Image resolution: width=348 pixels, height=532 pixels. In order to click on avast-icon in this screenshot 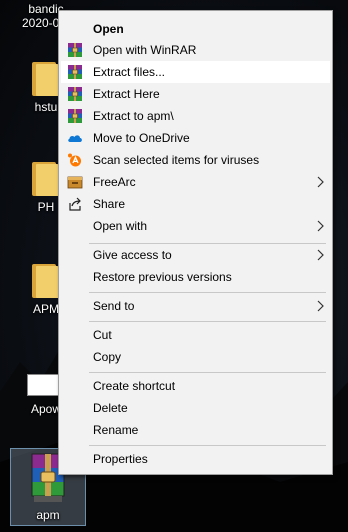, I will do `click(74, 160)`.